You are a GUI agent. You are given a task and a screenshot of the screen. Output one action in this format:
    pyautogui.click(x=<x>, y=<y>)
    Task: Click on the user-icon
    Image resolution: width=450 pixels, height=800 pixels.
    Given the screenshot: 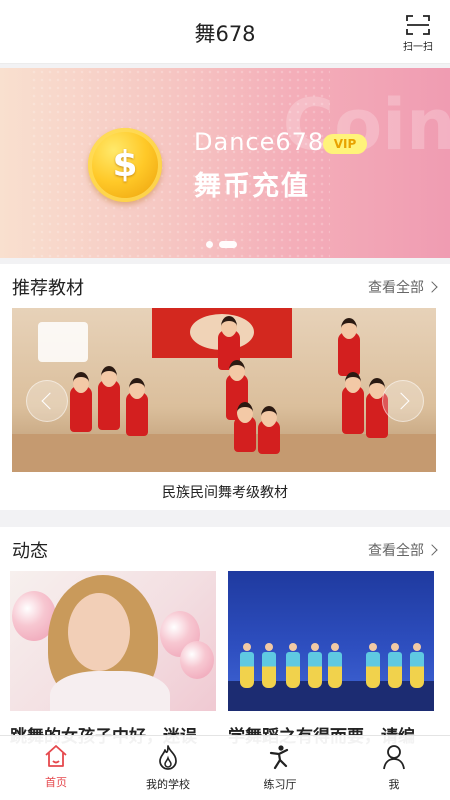 What is the action you would take?
    pyautogui.click(x=394, y=757)
    